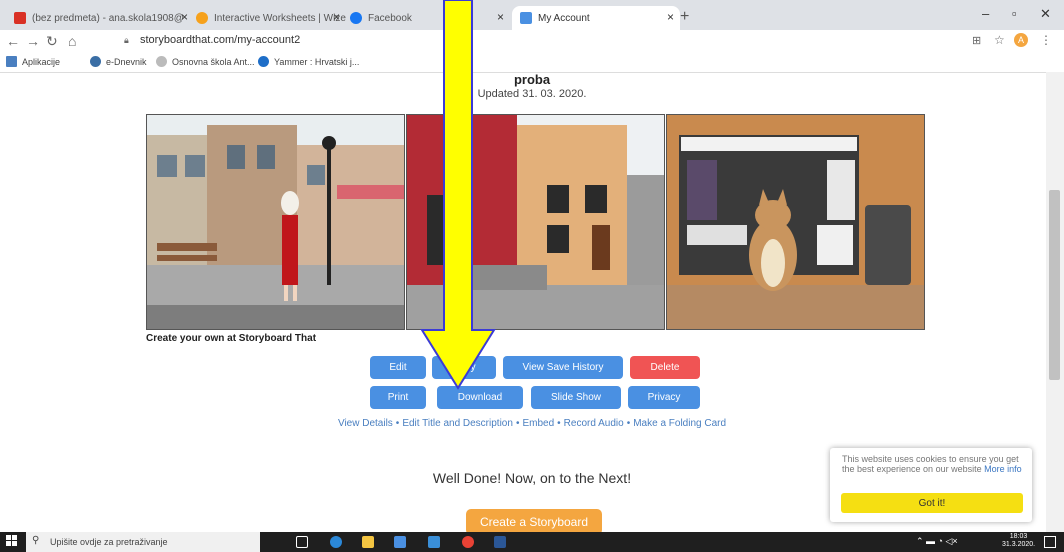 This screenshot has height=552, width=1064. Describe the element at coordinates (684, 17) in the screenshot. I see `new-tab-button: +` at that location.